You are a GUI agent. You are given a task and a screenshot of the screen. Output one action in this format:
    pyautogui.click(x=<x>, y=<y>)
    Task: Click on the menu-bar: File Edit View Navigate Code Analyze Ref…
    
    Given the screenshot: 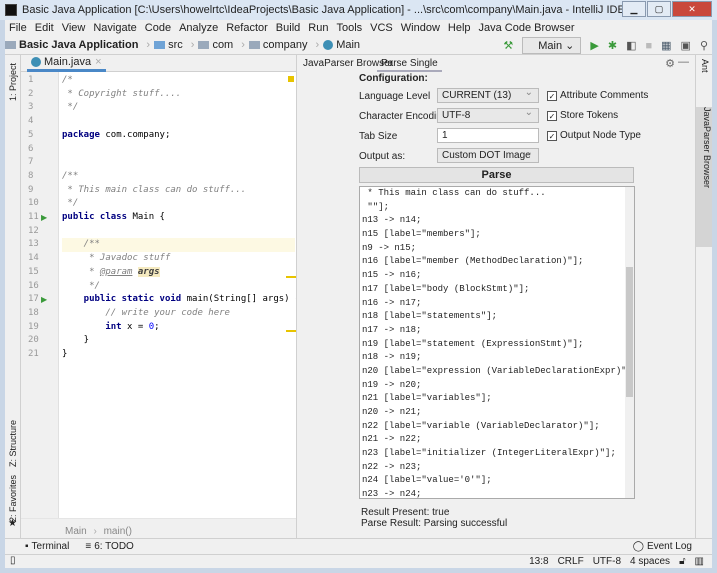 What is the action you would take?
    pyautogui.click(x=358, y=28)
    